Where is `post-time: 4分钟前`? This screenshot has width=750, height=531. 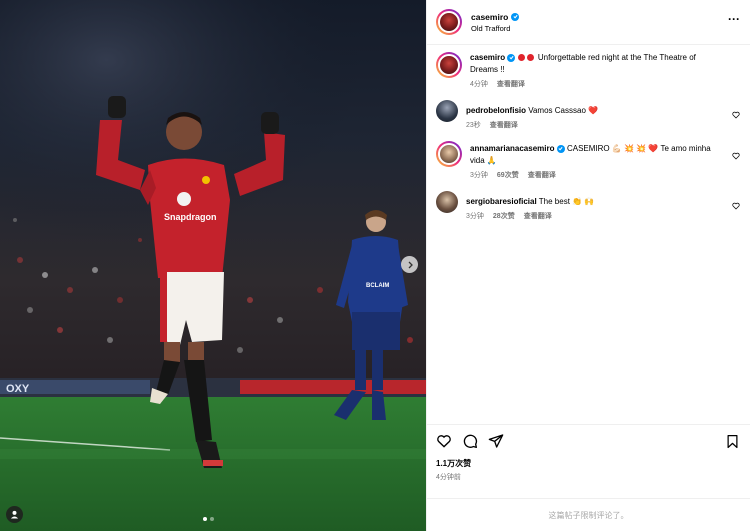 post-time: 4分钟前 is located at coordinates (448, 477).